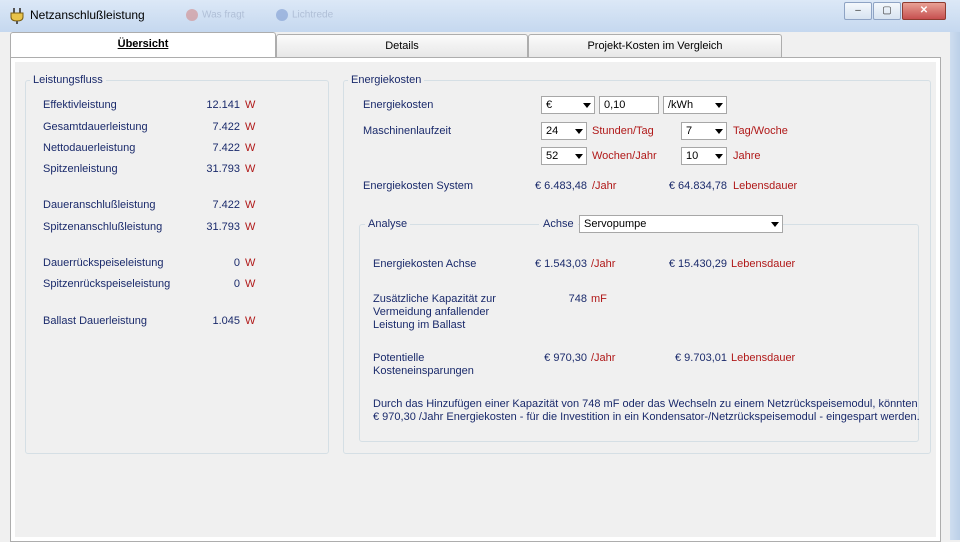 This screenshot has height=542, width=960. I want to click on energiekosten-achse-label: Energiekosten Achse, so click(425, 264).